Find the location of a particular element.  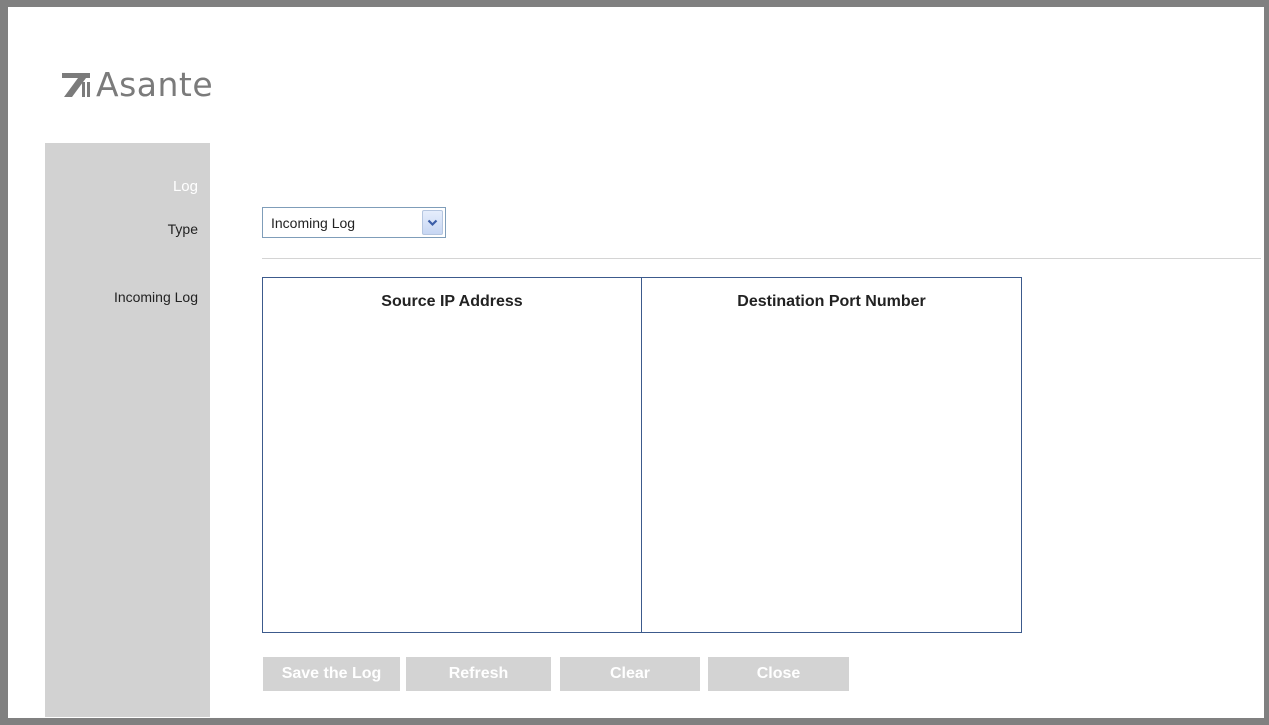

sidebar-heading: Log is located at coordinates (185, 186).